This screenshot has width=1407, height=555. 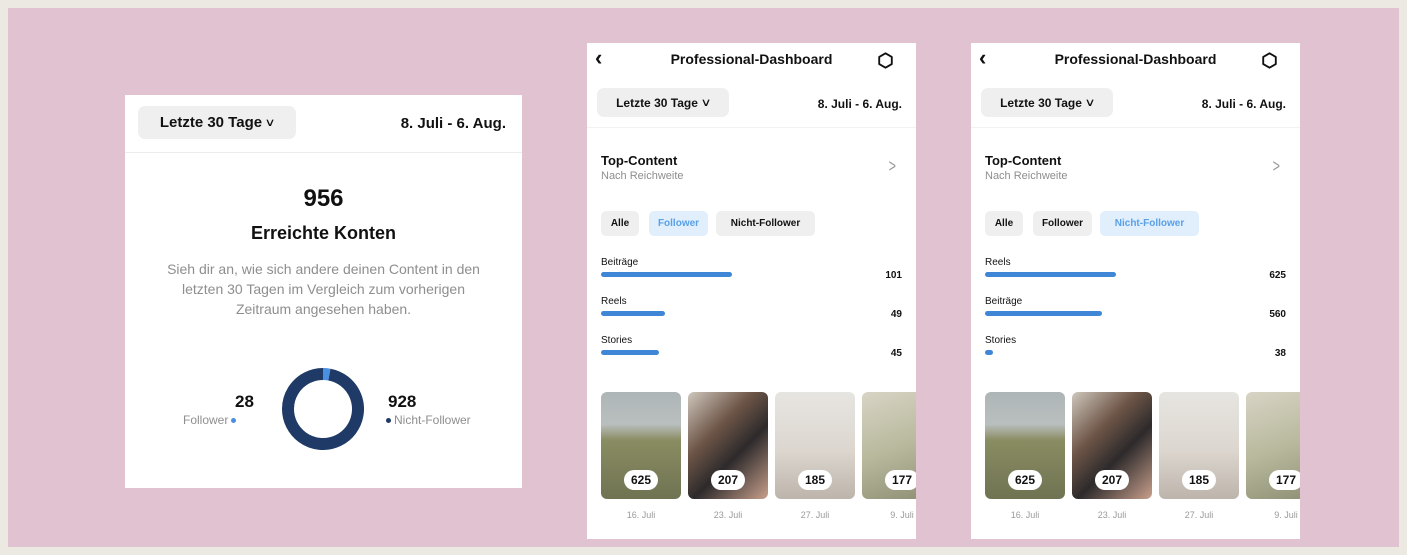 I want to click on metric-value: 49, so click(x=896, y=314).